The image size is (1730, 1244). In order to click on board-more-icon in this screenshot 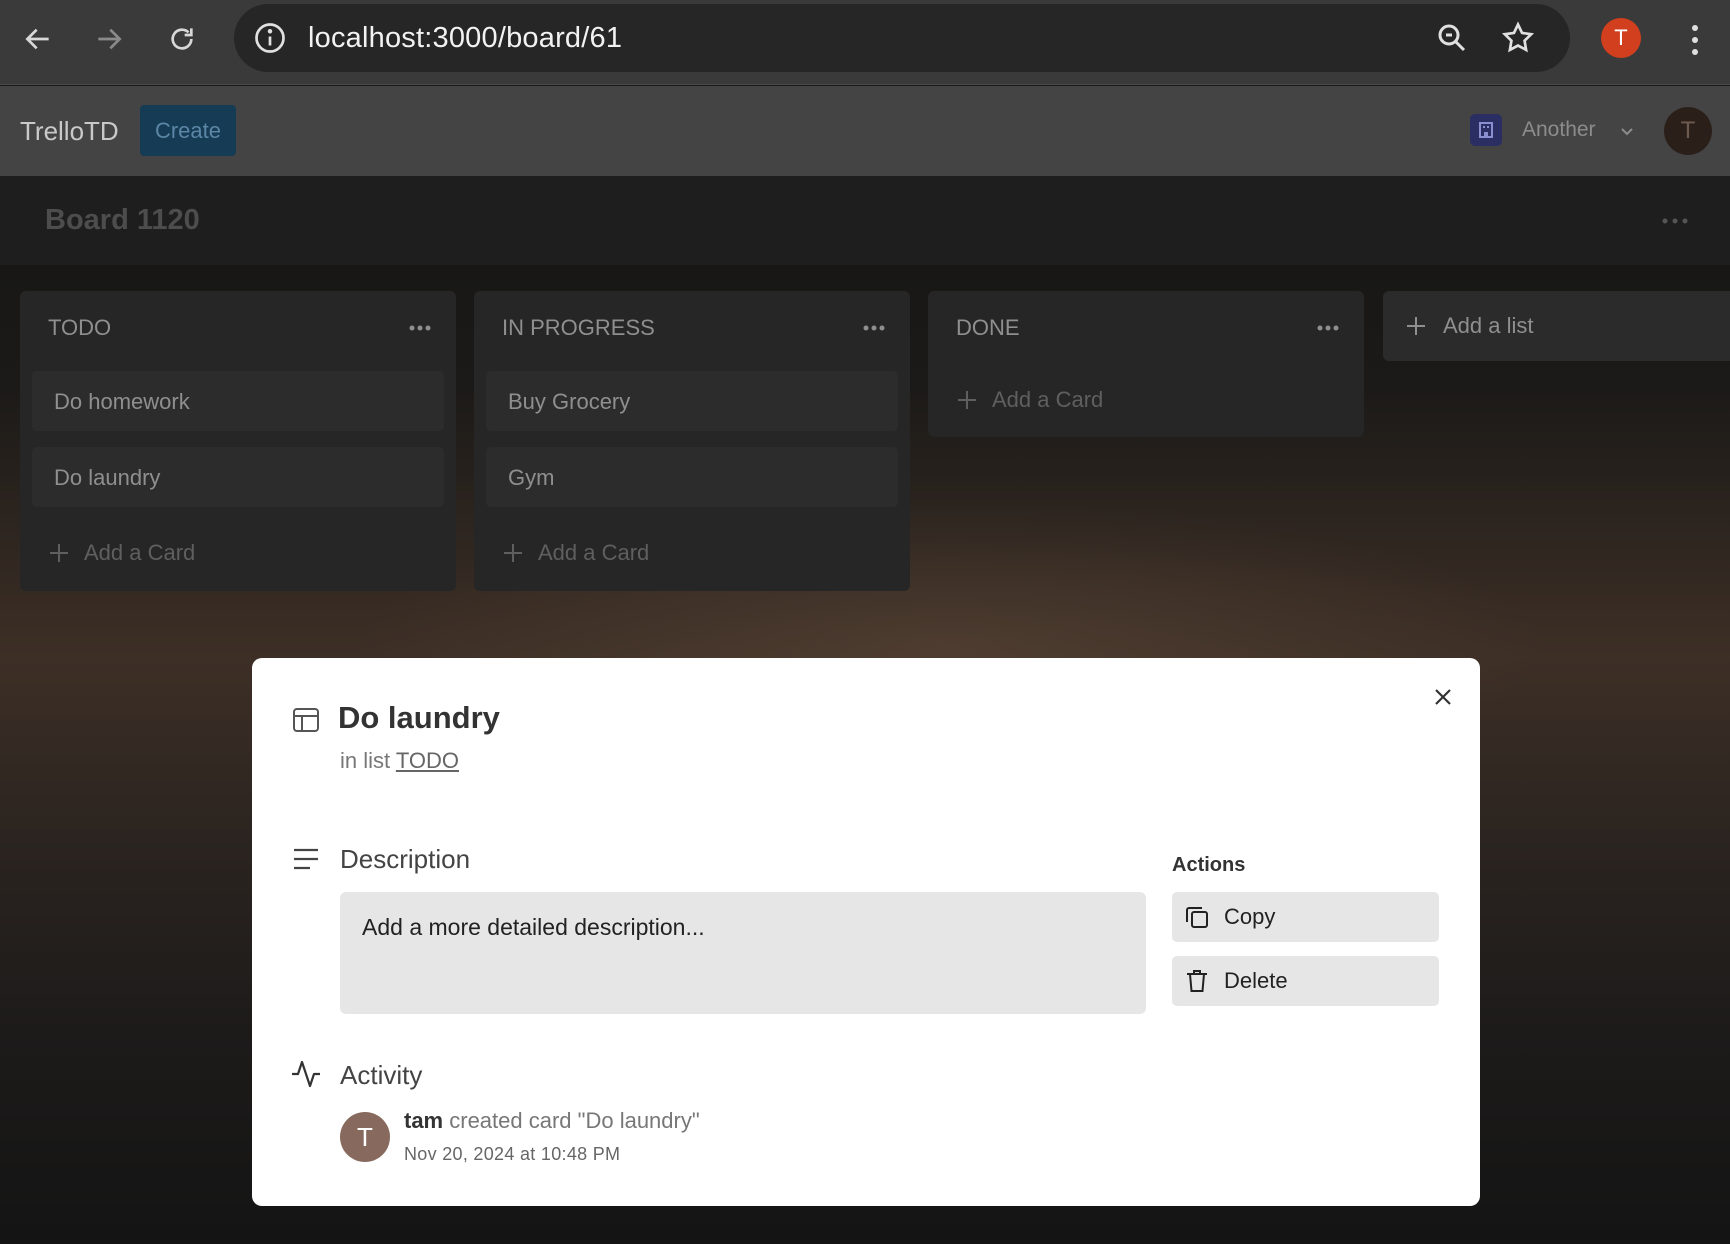, I will do `click(1675, 221)`.